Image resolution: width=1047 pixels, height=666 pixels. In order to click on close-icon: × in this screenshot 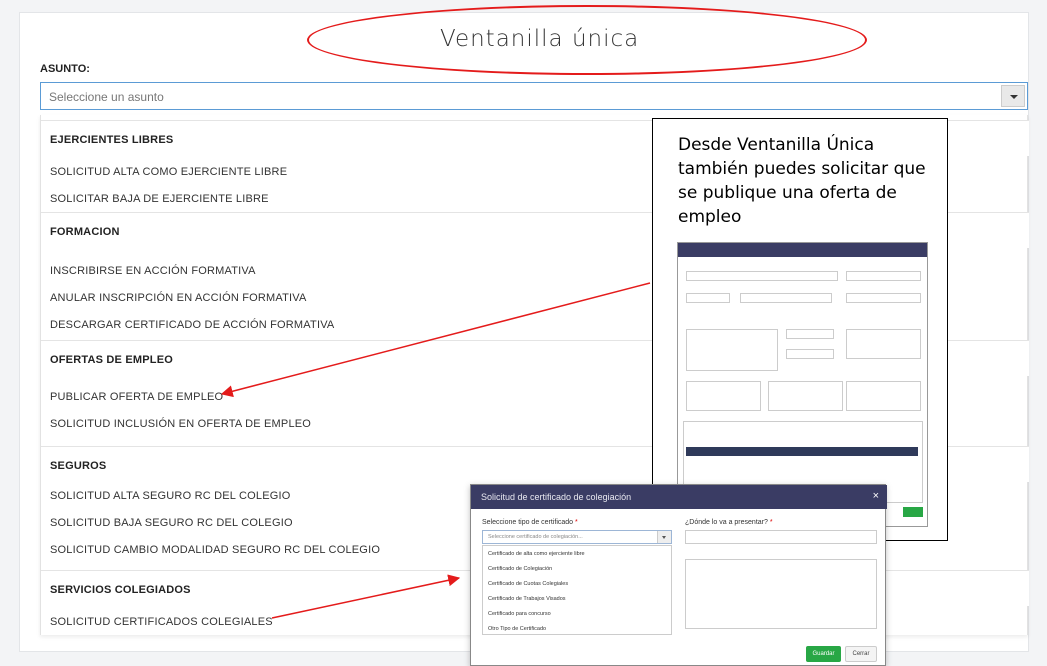, I will do `click(876, 496)`.